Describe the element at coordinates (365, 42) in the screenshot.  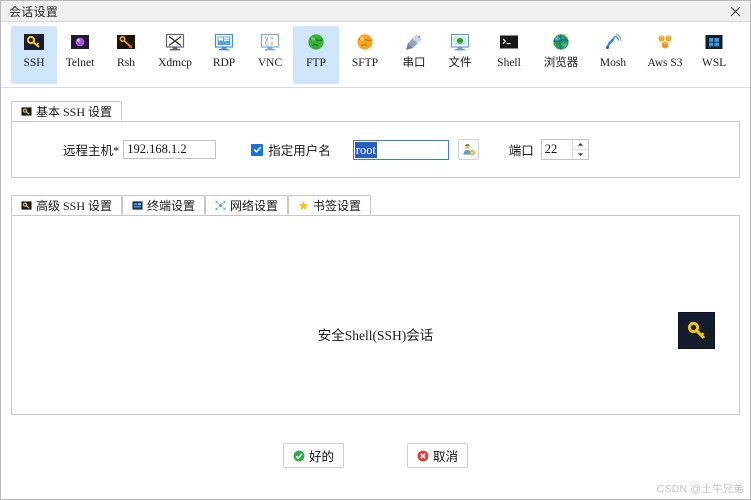
I see `sftp-globe-icon` at that location.